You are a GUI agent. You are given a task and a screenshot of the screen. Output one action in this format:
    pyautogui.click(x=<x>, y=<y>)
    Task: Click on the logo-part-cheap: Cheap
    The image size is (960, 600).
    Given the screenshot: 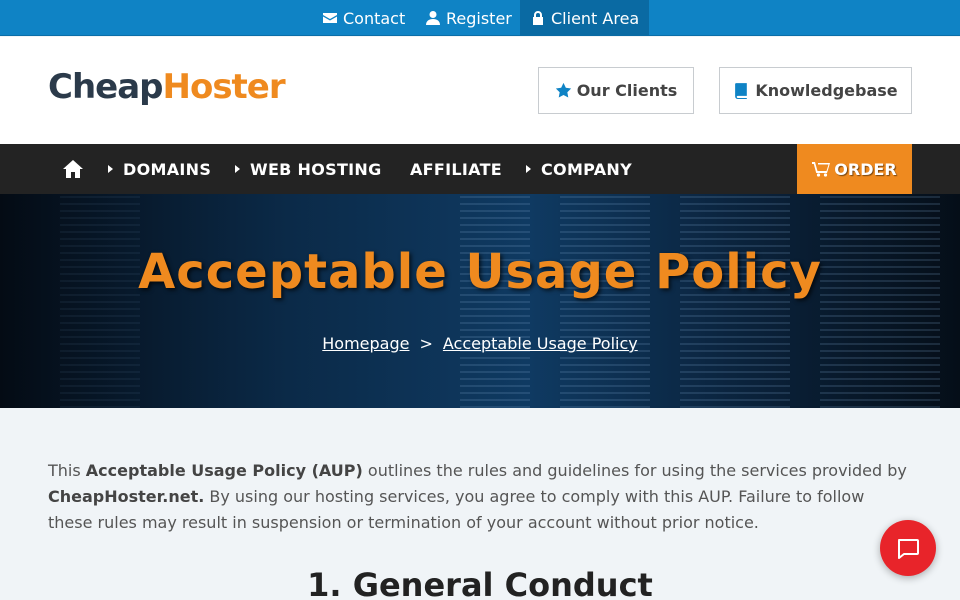 What is the action you would take?
    pyautogui.click(x=105, y=87)
    